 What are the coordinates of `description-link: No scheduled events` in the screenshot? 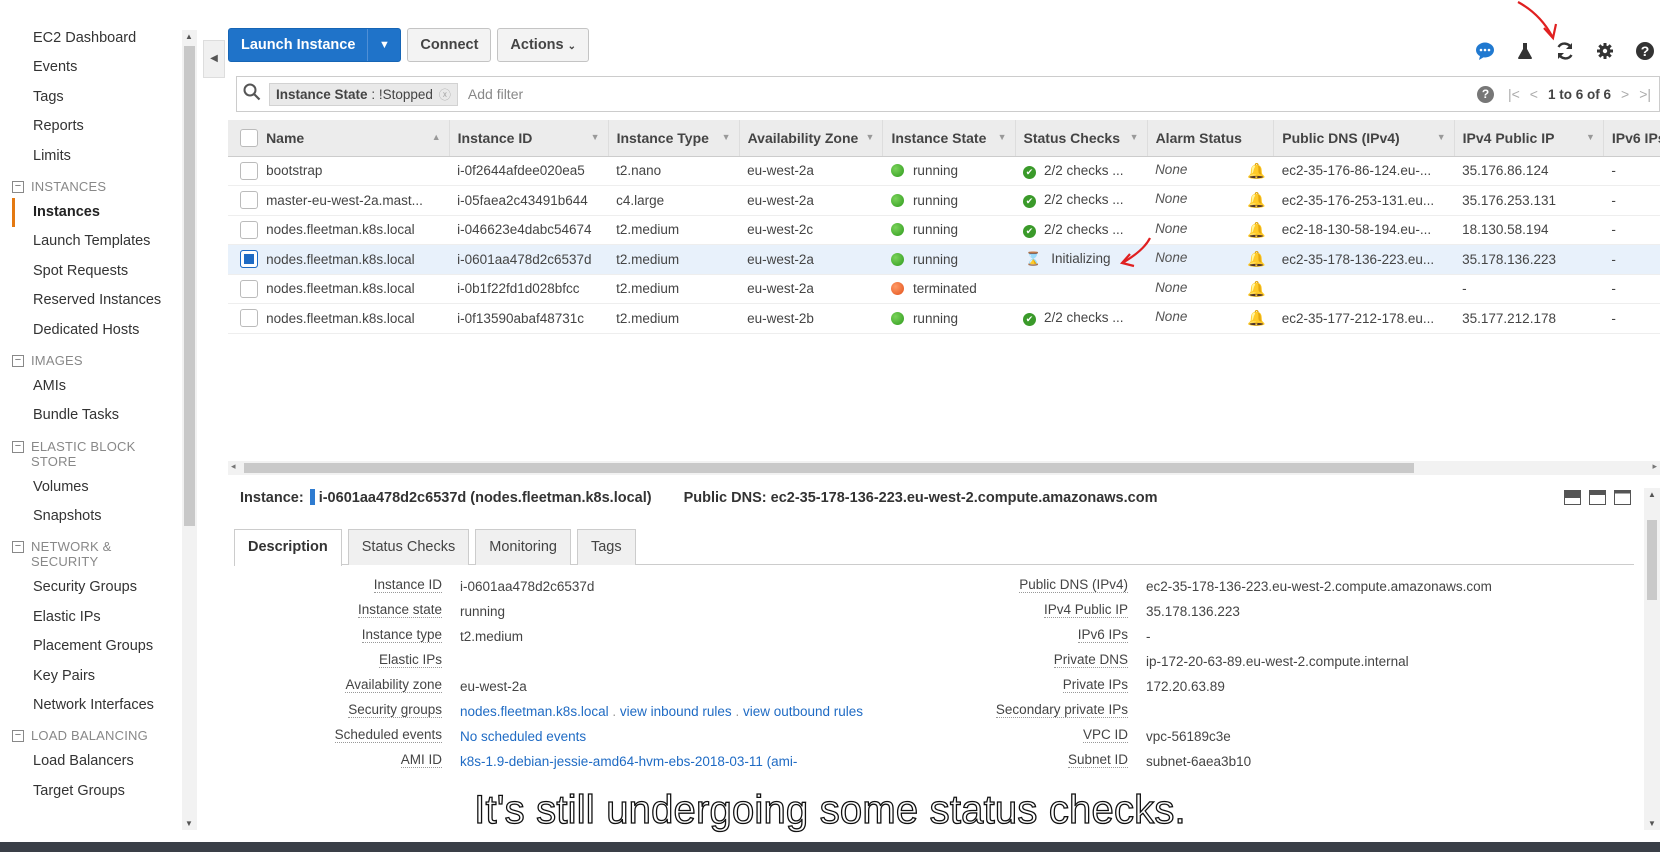 It's located at (523, 736).